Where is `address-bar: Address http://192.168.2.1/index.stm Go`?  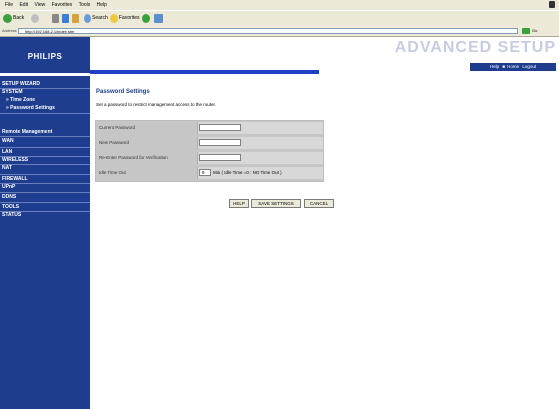
address-bar: Address http://192.168.2.1/index.stm Go is located at coordinates (279, 32).